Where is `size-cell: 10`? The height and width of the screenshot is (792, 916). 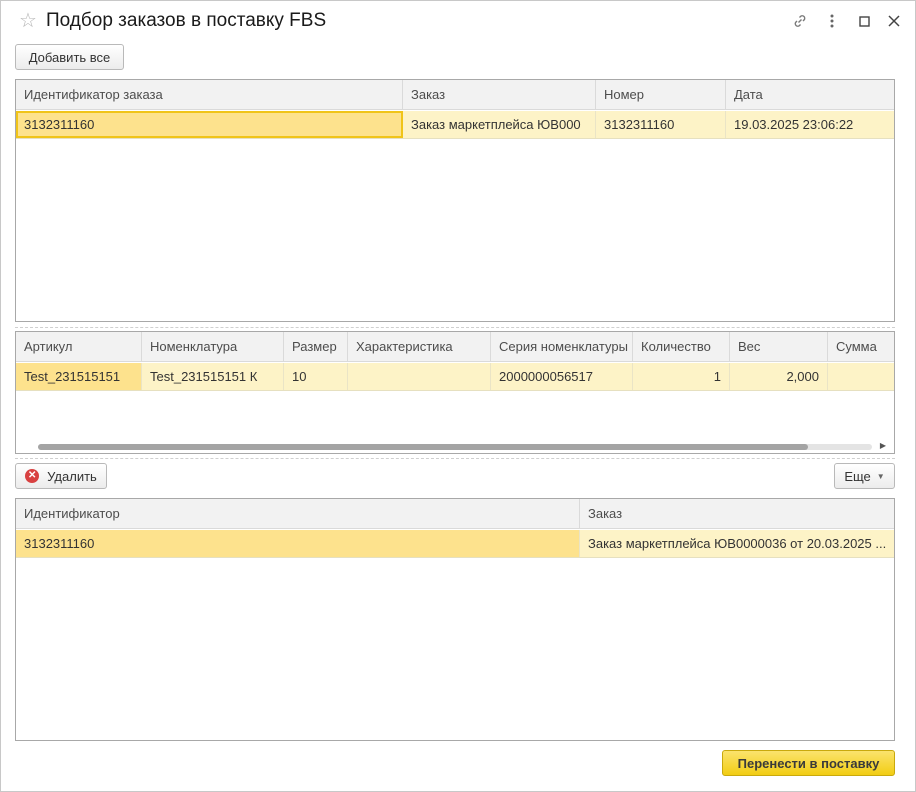
size-cell: 10 is located at coordinates (316, 376).